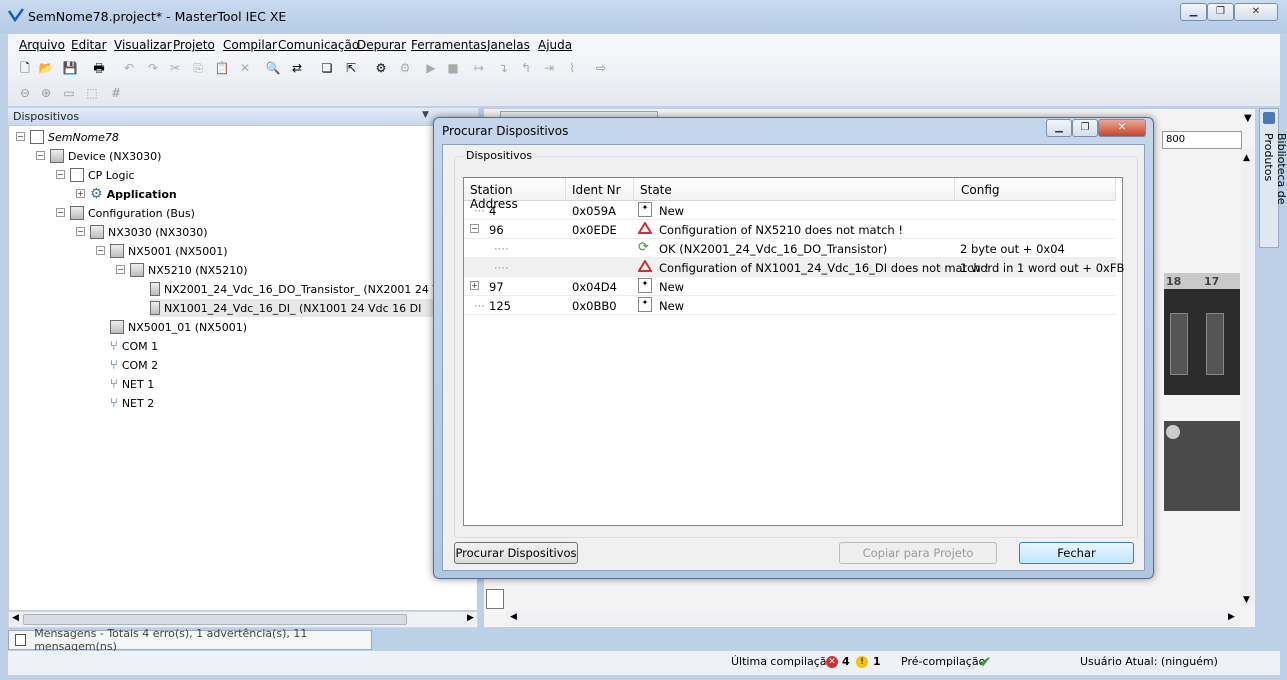 Image resolution: width=1287 pixels, height=680 pixels. Describe the element at coordinates (495, 599) in the screenshot. I see `view-toggle-icon` at that location.